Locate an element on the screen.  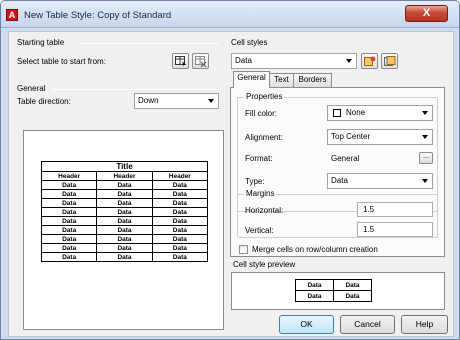
manage-cell-styles-button is located at coordinates (389, 61).